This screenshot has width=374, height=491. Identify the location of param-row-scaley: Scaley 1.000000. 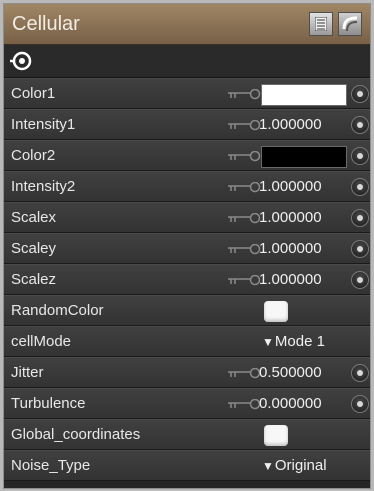
(187, 248).